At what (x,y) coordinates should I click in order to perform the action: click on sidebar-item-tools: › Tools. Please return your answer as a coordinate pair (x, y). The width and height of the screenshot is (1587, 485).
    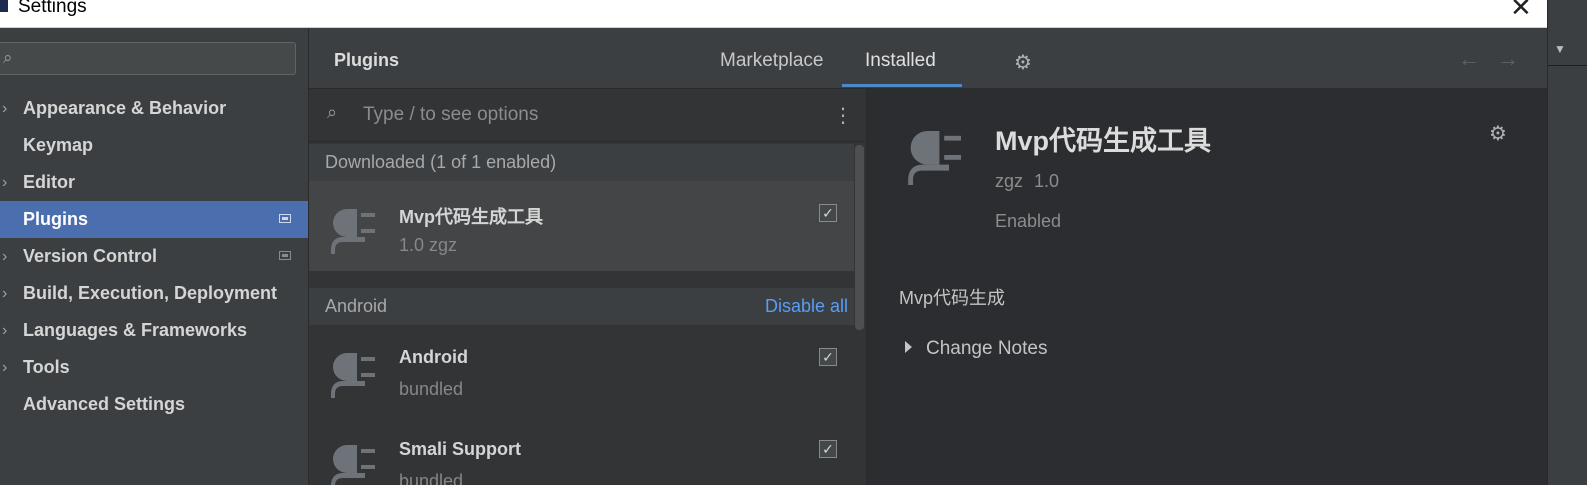
    Looking at the image, I should click on (154, 367).